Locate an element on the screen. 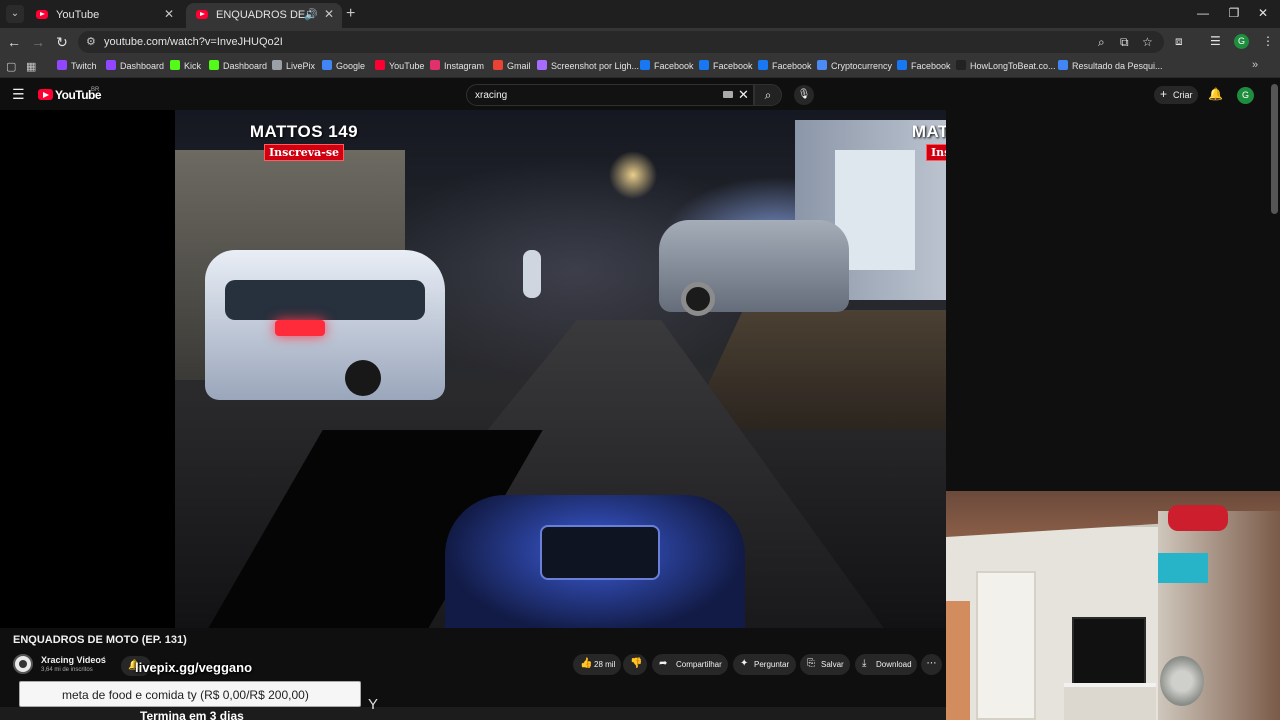  tab-title: YouTube is located at coordinates (78, 15).